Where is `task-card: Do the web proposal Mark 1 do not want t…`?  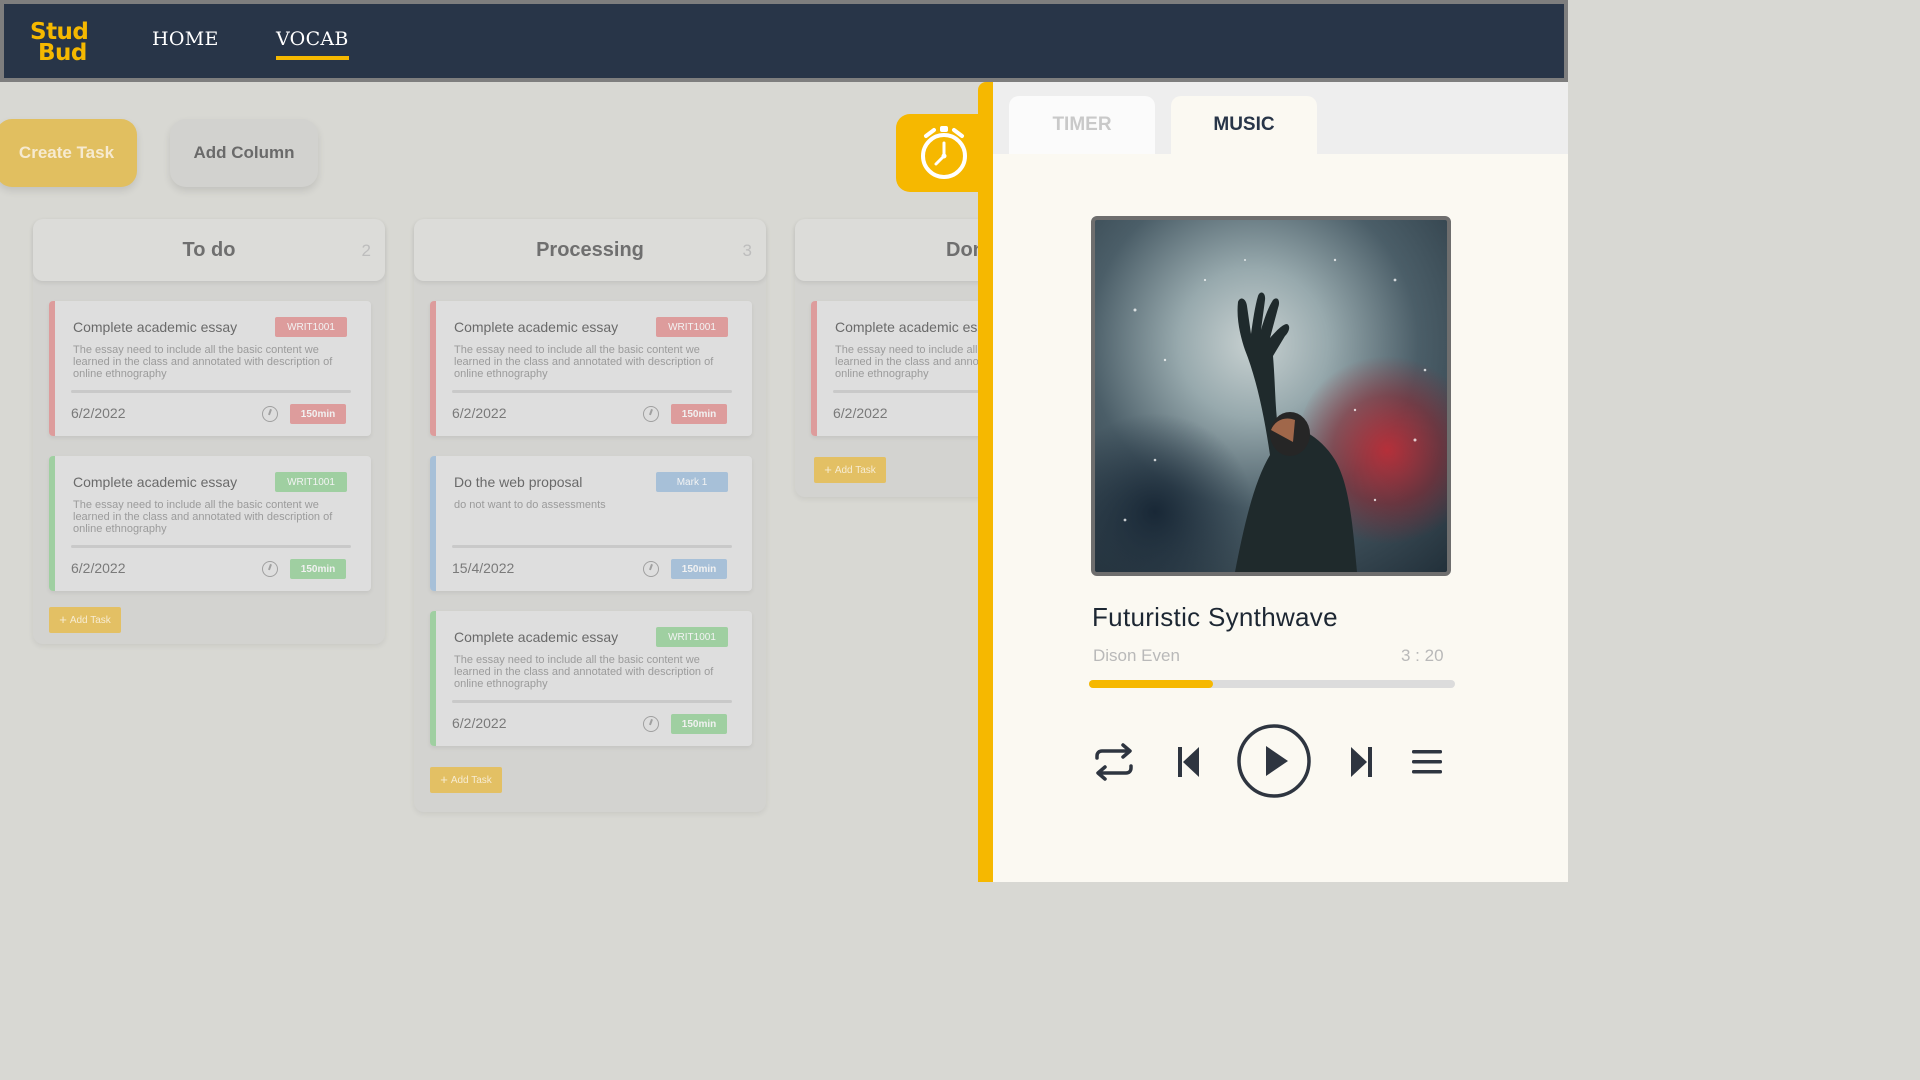 task-card: Do the web proposal Mark 1 do not want t… is located at coordinates (591, 523).